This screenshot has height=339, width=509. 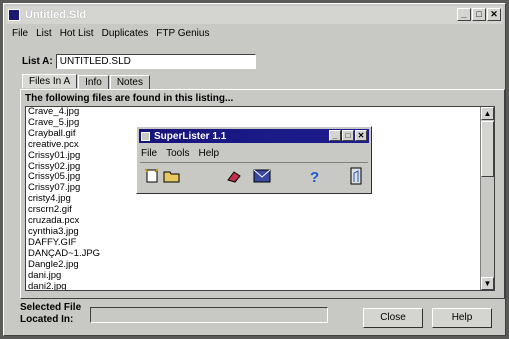 What do you see at coordinates (260, 221) in the screenshot?
I see `list-item: cruzada.pcx` at bounding box center [260, 221].